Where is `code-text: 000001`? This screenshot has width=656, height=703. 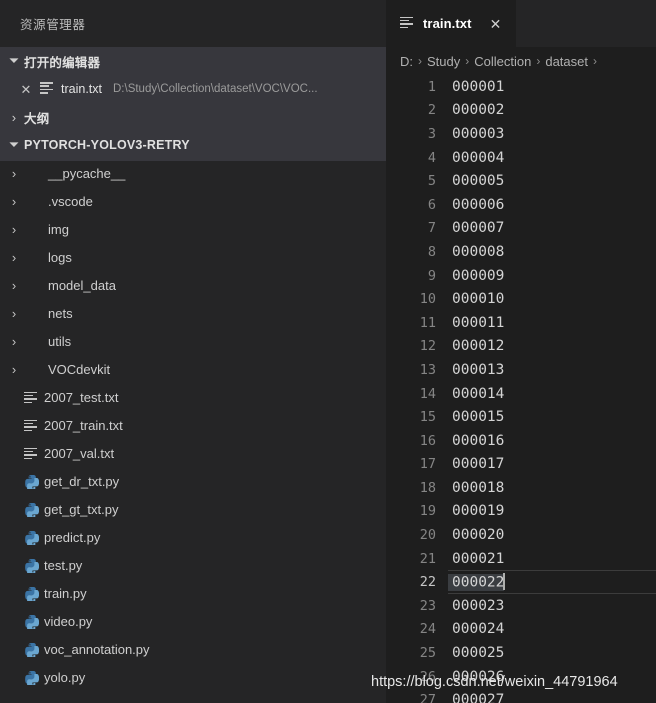
code-text: 000001 is located at coordinates (476, 87).